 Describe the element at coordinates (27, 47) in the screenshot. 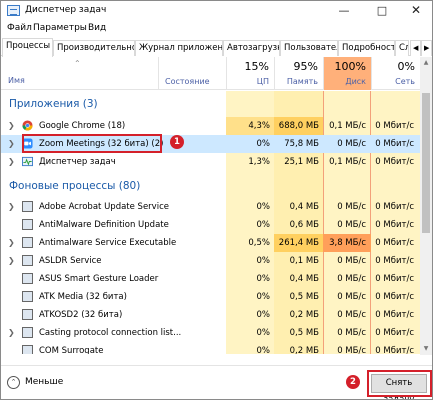

I see `tab-processes: Процессы` at that location.